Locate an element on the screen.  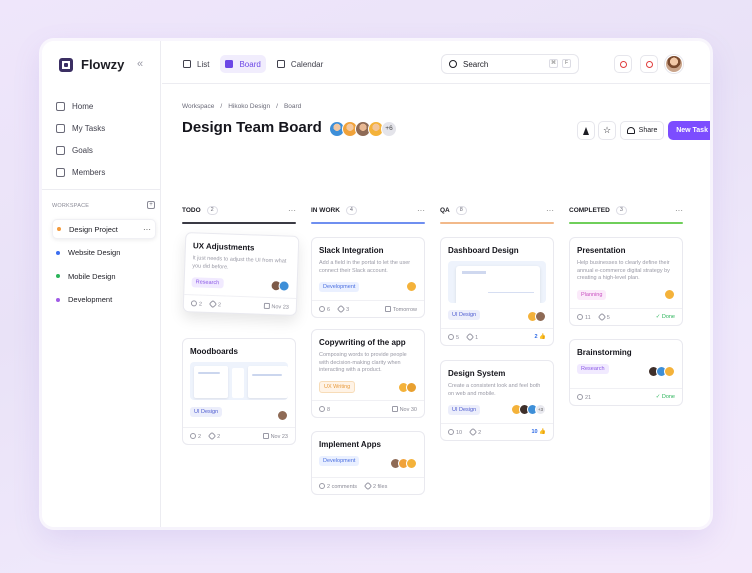
column-header: TODO 2 ··· is located at coordinates (239, 210).